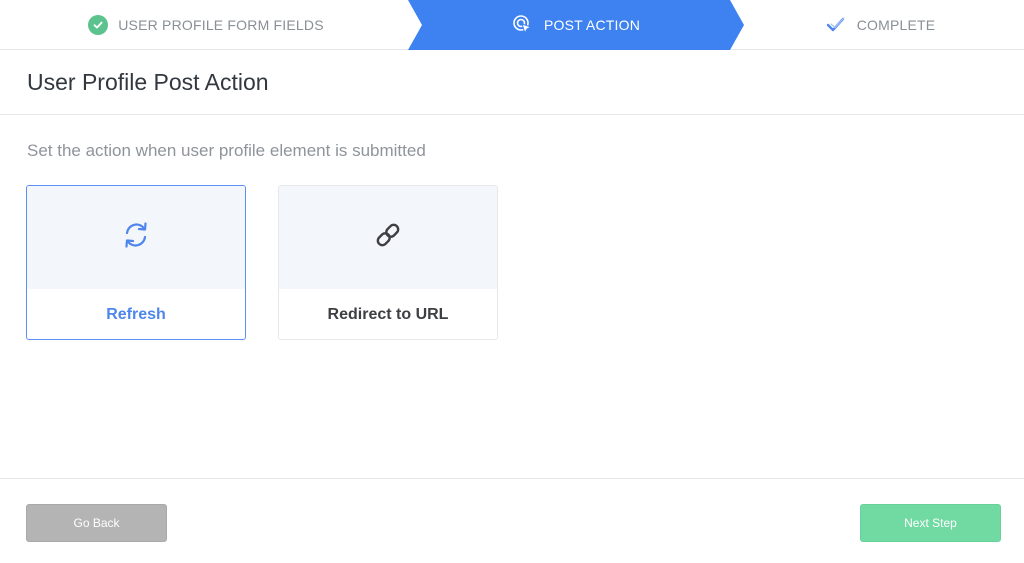 This screenshot has width=1024, height=563. I want to click on step-post-action: POST ACTION, so click(576, 25).